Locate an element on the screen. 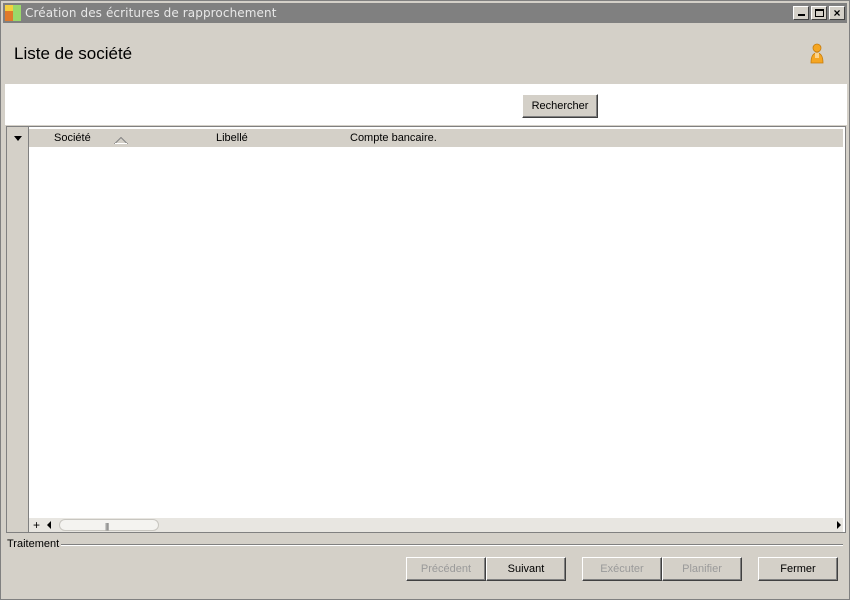 The height and width of the screenshot is (600, 850). scroll-left-icon is located at coordinates (49, 525).